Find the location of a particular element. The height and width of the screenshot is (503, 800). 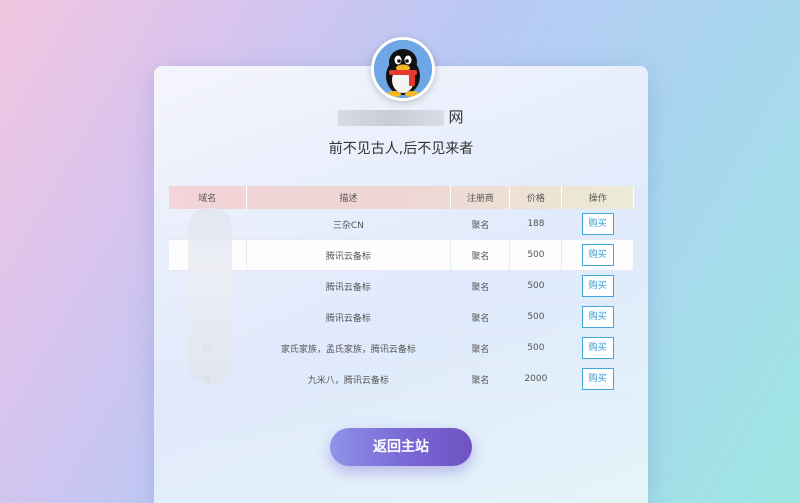

site-title-suffix: 网 is located at coordinates (456, 117).